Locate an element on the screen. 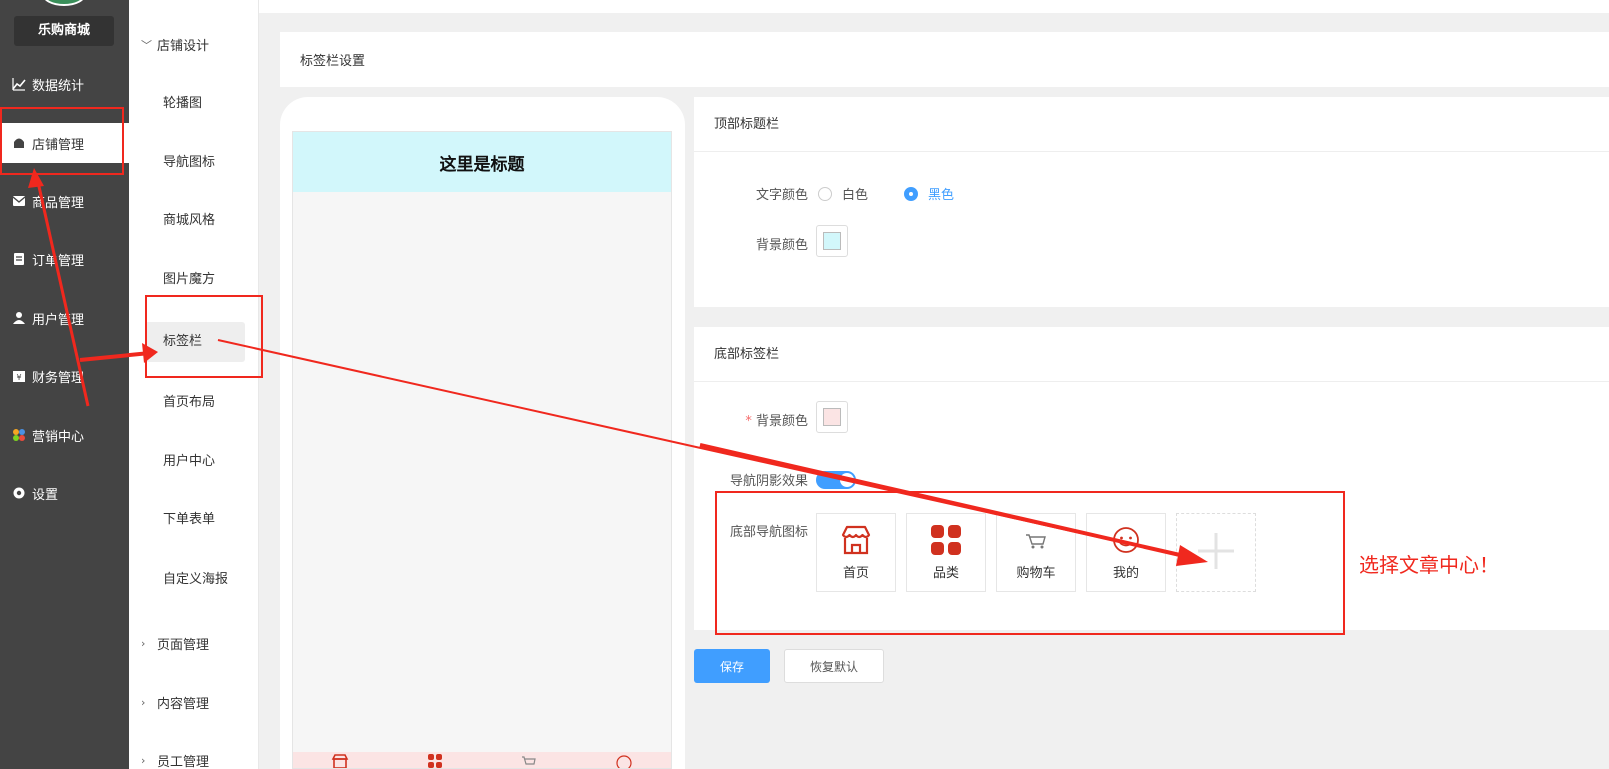 The image size is (1609, 769). top-bg-color-label: 背景颜色 is located at coordinates (781, 245).